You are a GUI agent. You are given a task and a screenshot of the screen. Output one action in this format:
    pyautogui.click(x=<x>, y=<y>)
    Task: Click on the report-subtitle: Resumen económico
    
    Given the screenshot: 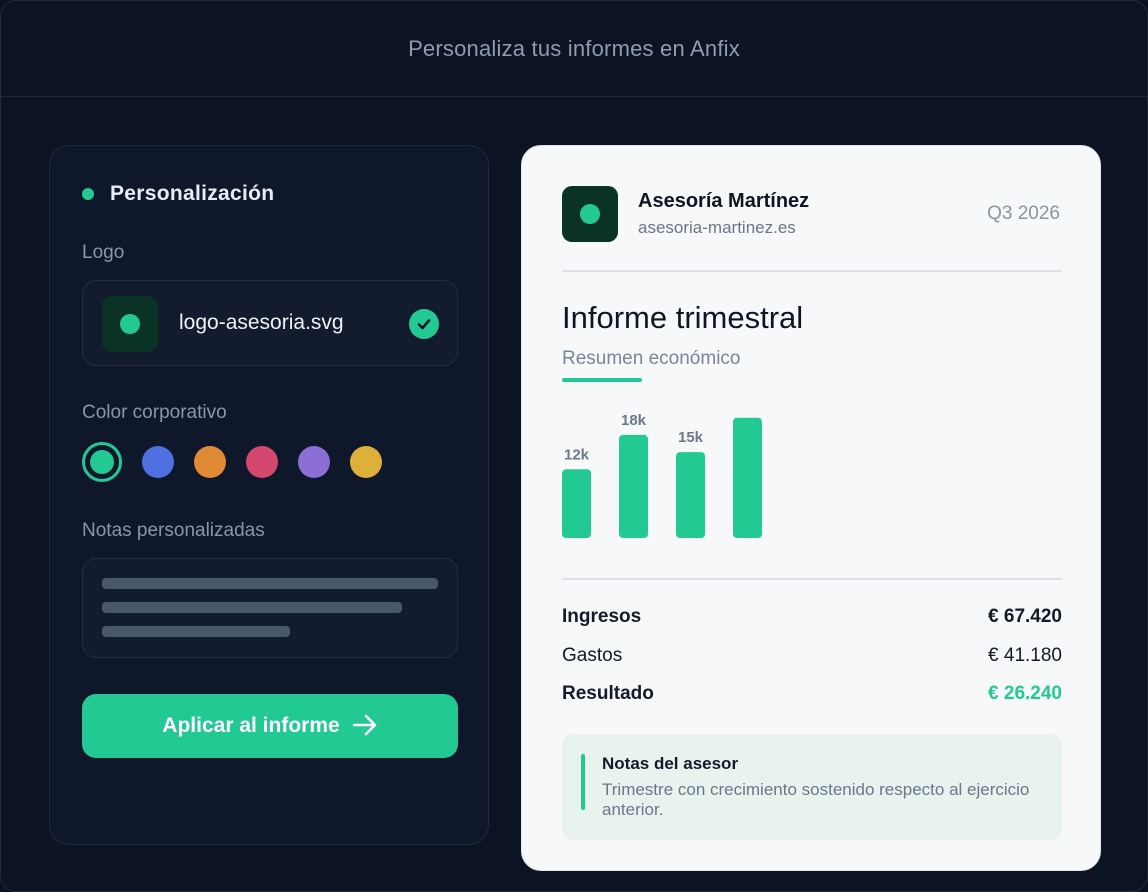 What is the action you would take?
    pyautogui.click(x=651, y=358)
    